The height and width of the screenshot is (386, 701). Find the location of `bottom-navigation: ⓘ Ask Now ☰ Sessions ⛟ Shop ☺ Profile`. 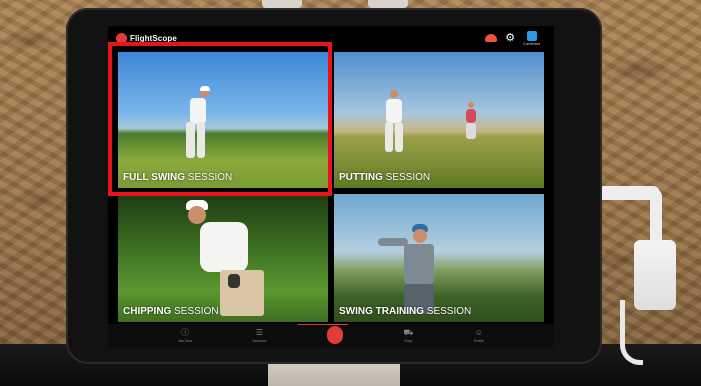

bottom-navigation: ⓘ Ask Now ☰ Sessions ⛟ Shop ☺ Profile is located at coordinates (331, 336).